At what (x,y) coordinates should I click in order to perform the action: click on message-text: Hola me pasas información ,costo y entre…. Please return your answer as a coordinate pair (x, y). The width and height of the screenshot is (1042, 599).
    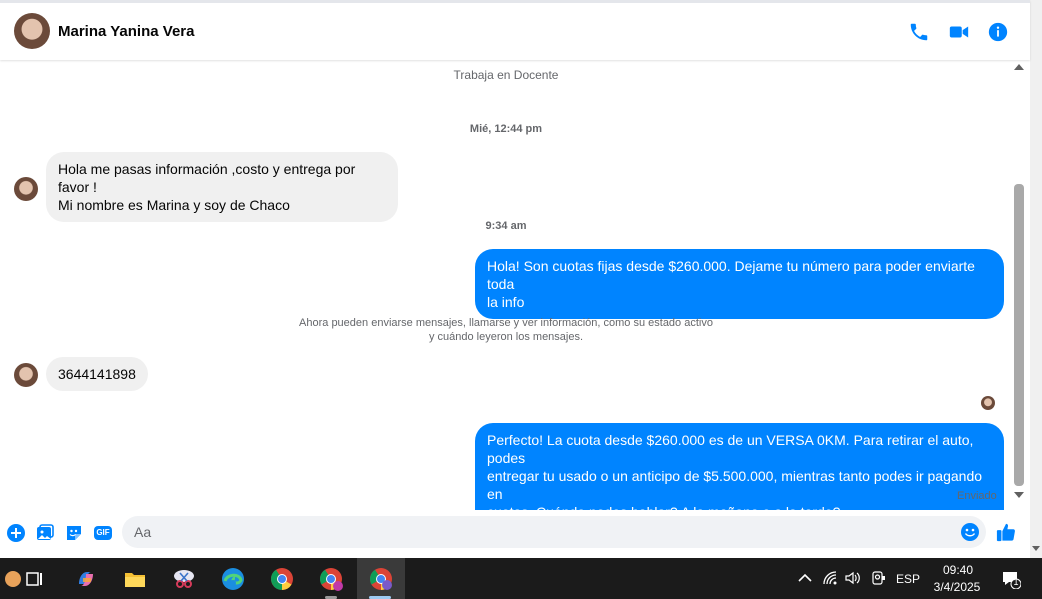
    Looking at the image, I should click on (207, 178).